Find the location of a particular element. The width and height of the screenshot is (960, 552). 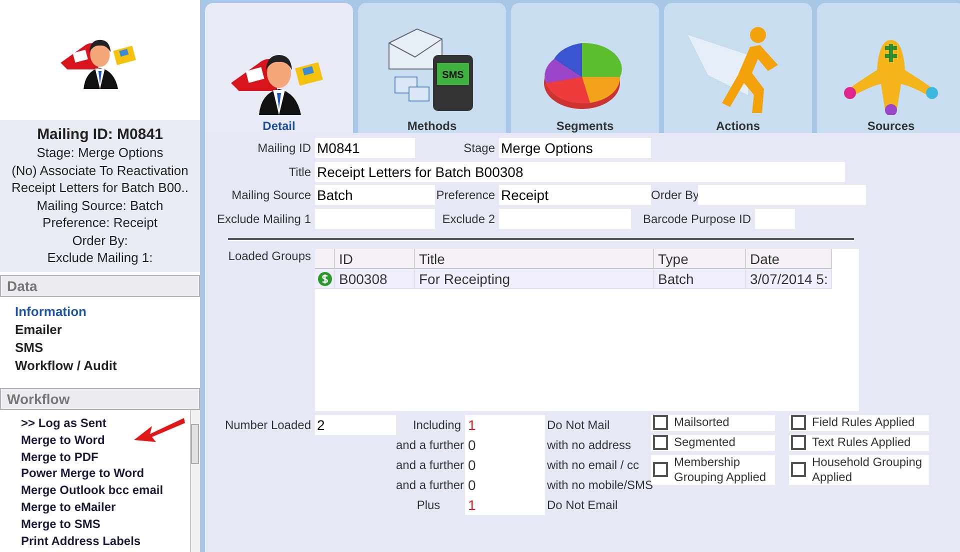

checkbox-row: Text Rules Applied is located at coordinates (859, 442).